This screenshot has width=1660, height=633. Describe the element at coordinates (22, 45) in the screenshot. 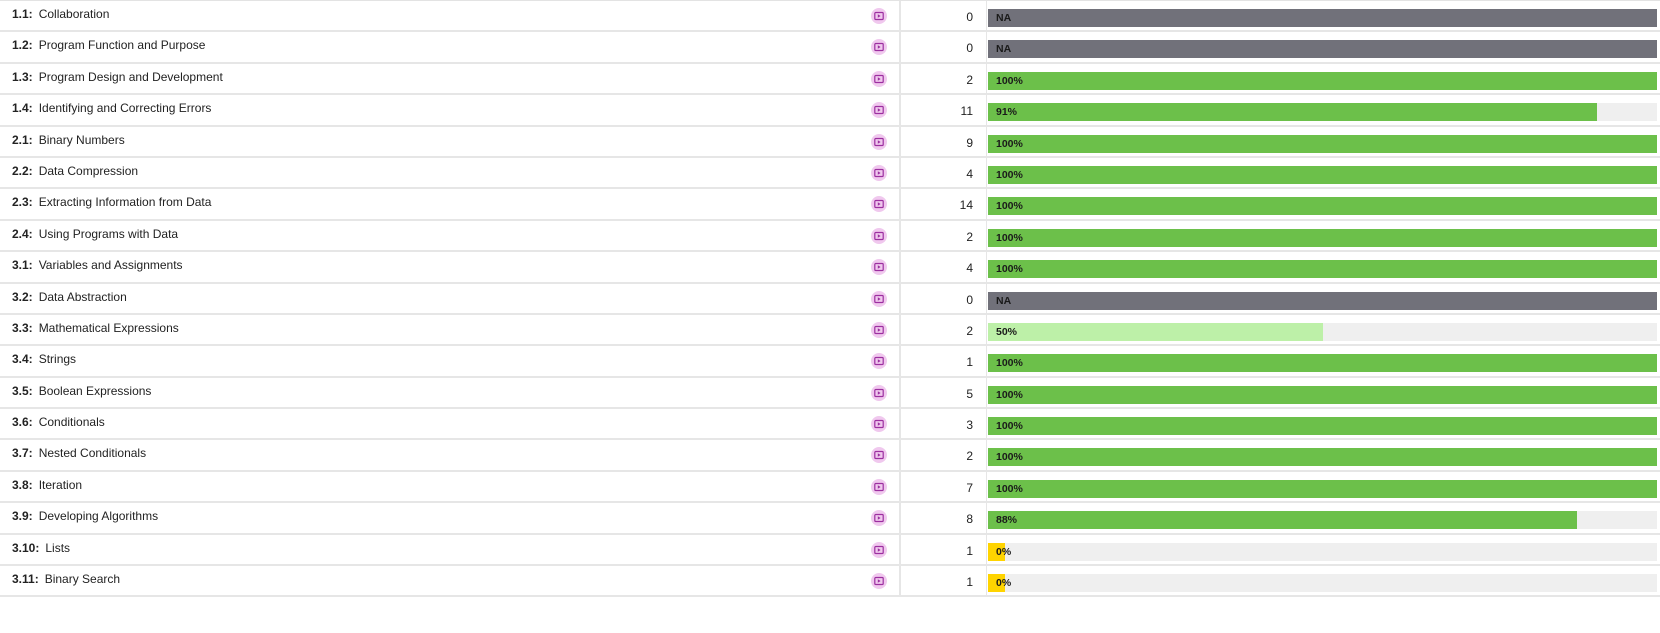

I see `topic-code: 1.2:` at that location.